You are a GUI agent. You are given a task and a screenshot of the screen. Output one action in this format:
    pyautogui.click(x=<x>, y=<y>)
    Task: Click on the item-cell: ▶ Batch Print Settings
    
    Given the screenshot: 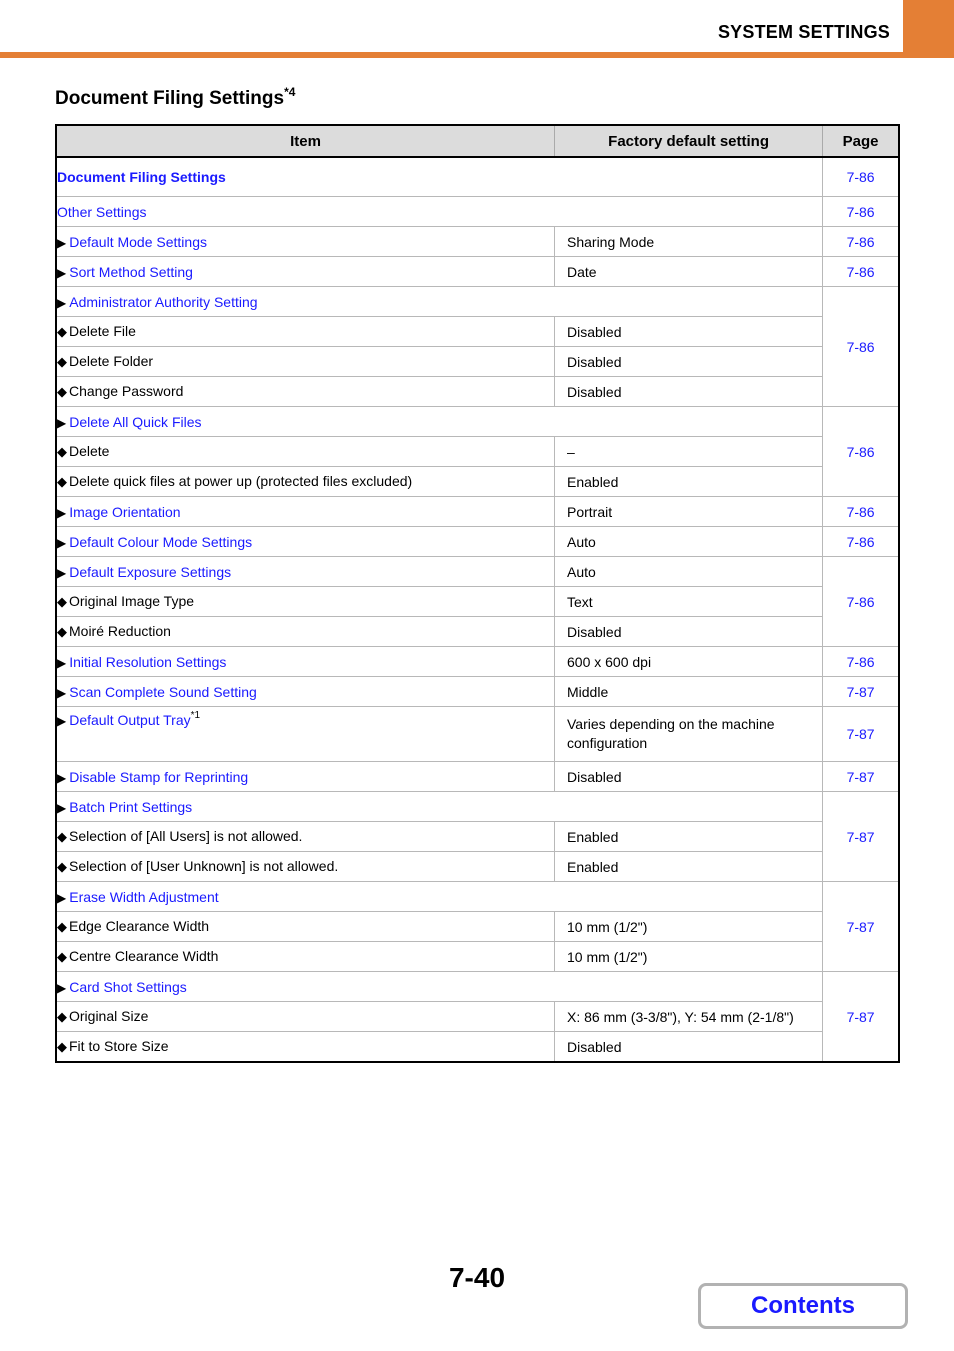 What is the action you would take?
    pyautogui.click(x=439, y=806)
    